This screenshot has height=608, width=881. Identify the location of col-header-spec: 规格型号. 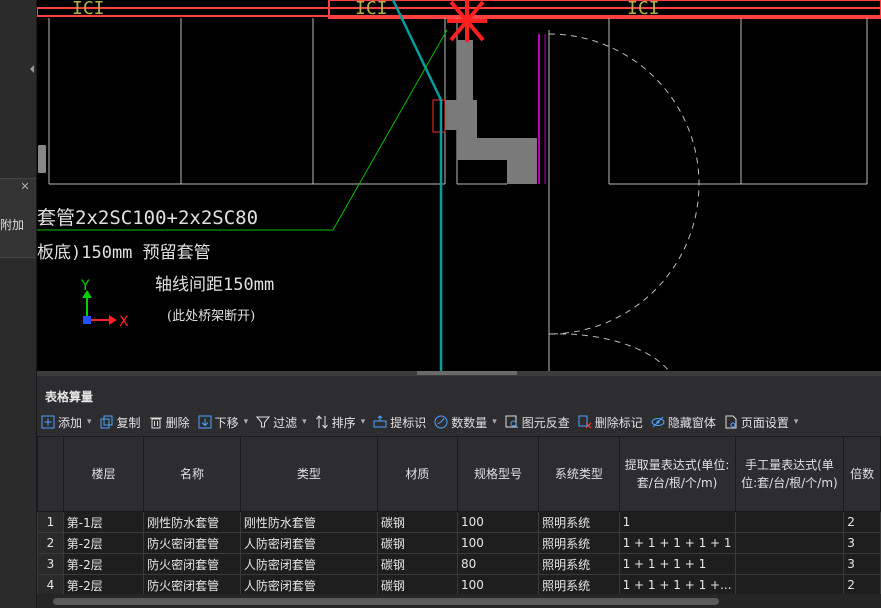
(498, 474).